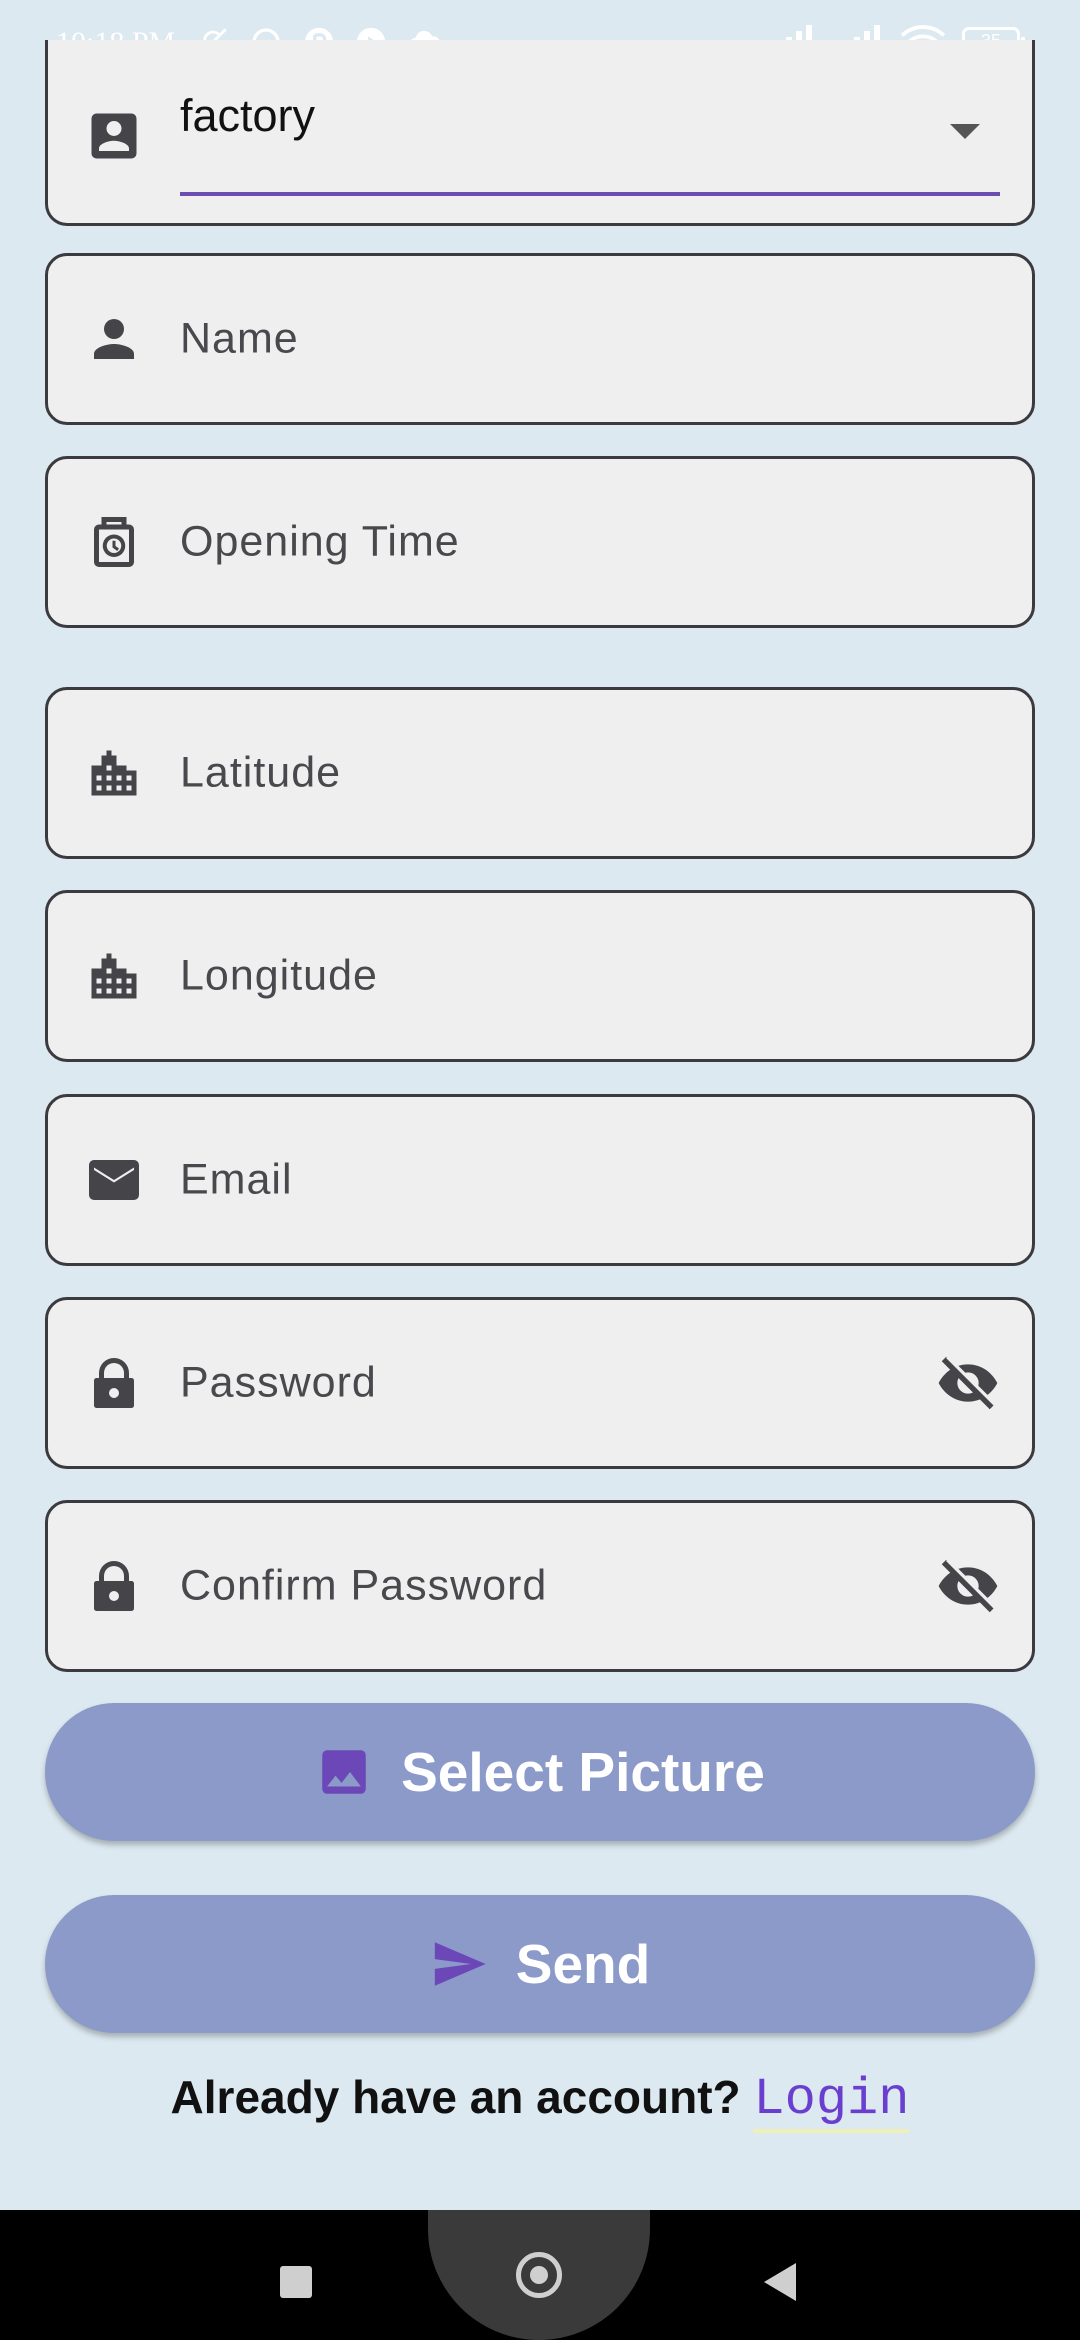 The width and height of the screenshot is (1080, 2340). Describe the element at coordinates (540, 339) in the screenshot. I see `name-field: Name` at that location.